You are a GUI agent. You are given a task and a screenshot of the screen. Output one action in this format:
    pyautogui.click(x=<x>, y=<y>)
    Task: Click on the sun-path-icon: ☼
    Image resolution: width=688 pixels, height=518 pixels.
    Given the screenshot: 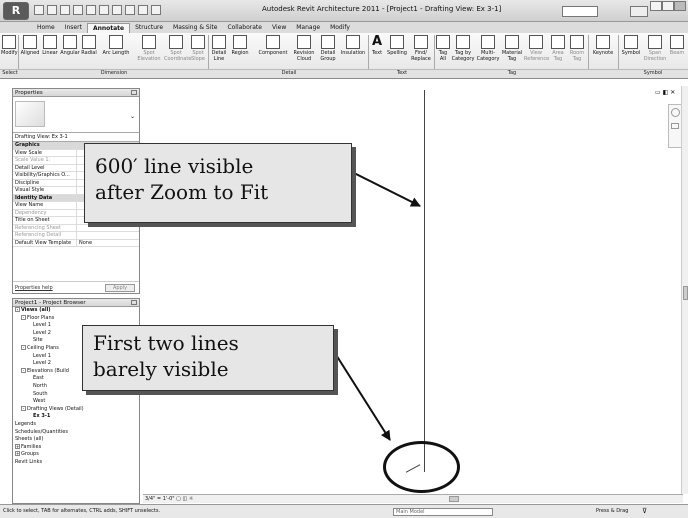 What is the action you would take?
    pyautogui.click(x=191, y=499)
    